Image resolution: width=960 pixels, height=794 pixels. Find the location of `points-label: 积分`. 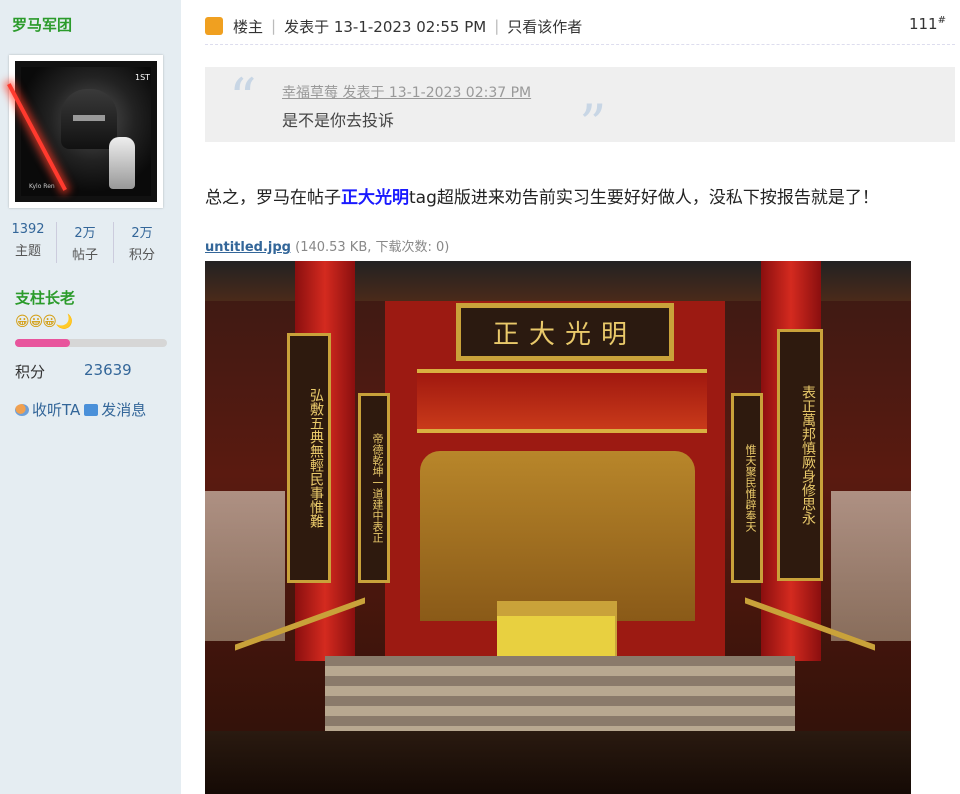

points-label: 积分 is located at coordinates (30, 372).